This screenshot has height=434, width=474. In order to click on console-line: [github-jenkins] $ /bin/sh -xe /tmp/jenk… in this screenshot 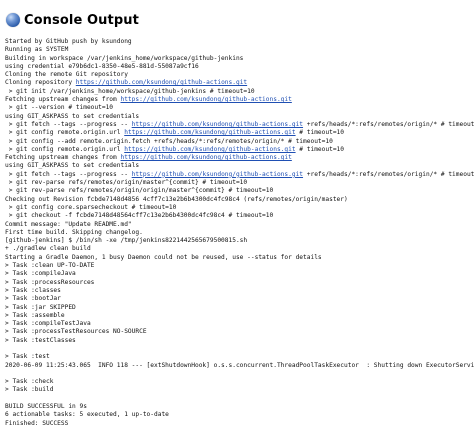, I will do `click(126, 241)`.